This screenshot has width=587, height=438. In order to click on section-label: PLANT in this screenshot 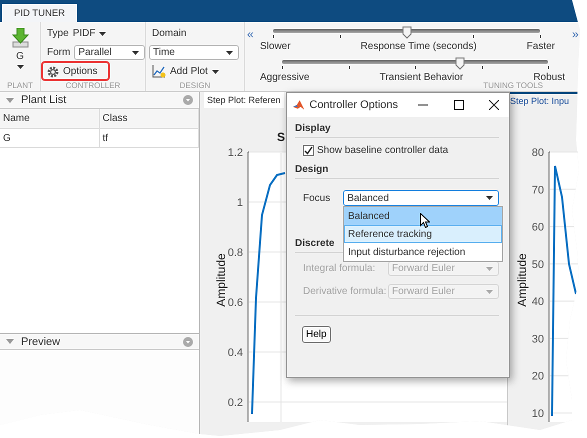, I will do `click(20, 85)`.